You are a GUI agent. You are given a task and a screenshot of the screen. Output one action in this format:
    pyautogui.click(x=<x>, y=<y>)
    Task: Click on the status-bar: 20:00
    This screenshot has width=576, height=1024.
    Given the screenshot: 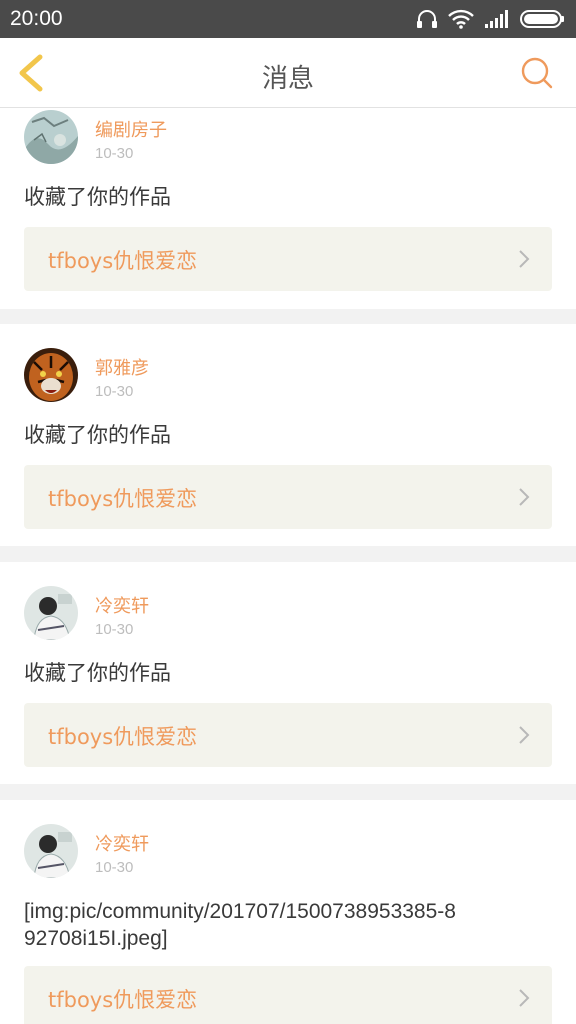 What is the action you would take?
    pyautogui.click(x=288, y=19)
    